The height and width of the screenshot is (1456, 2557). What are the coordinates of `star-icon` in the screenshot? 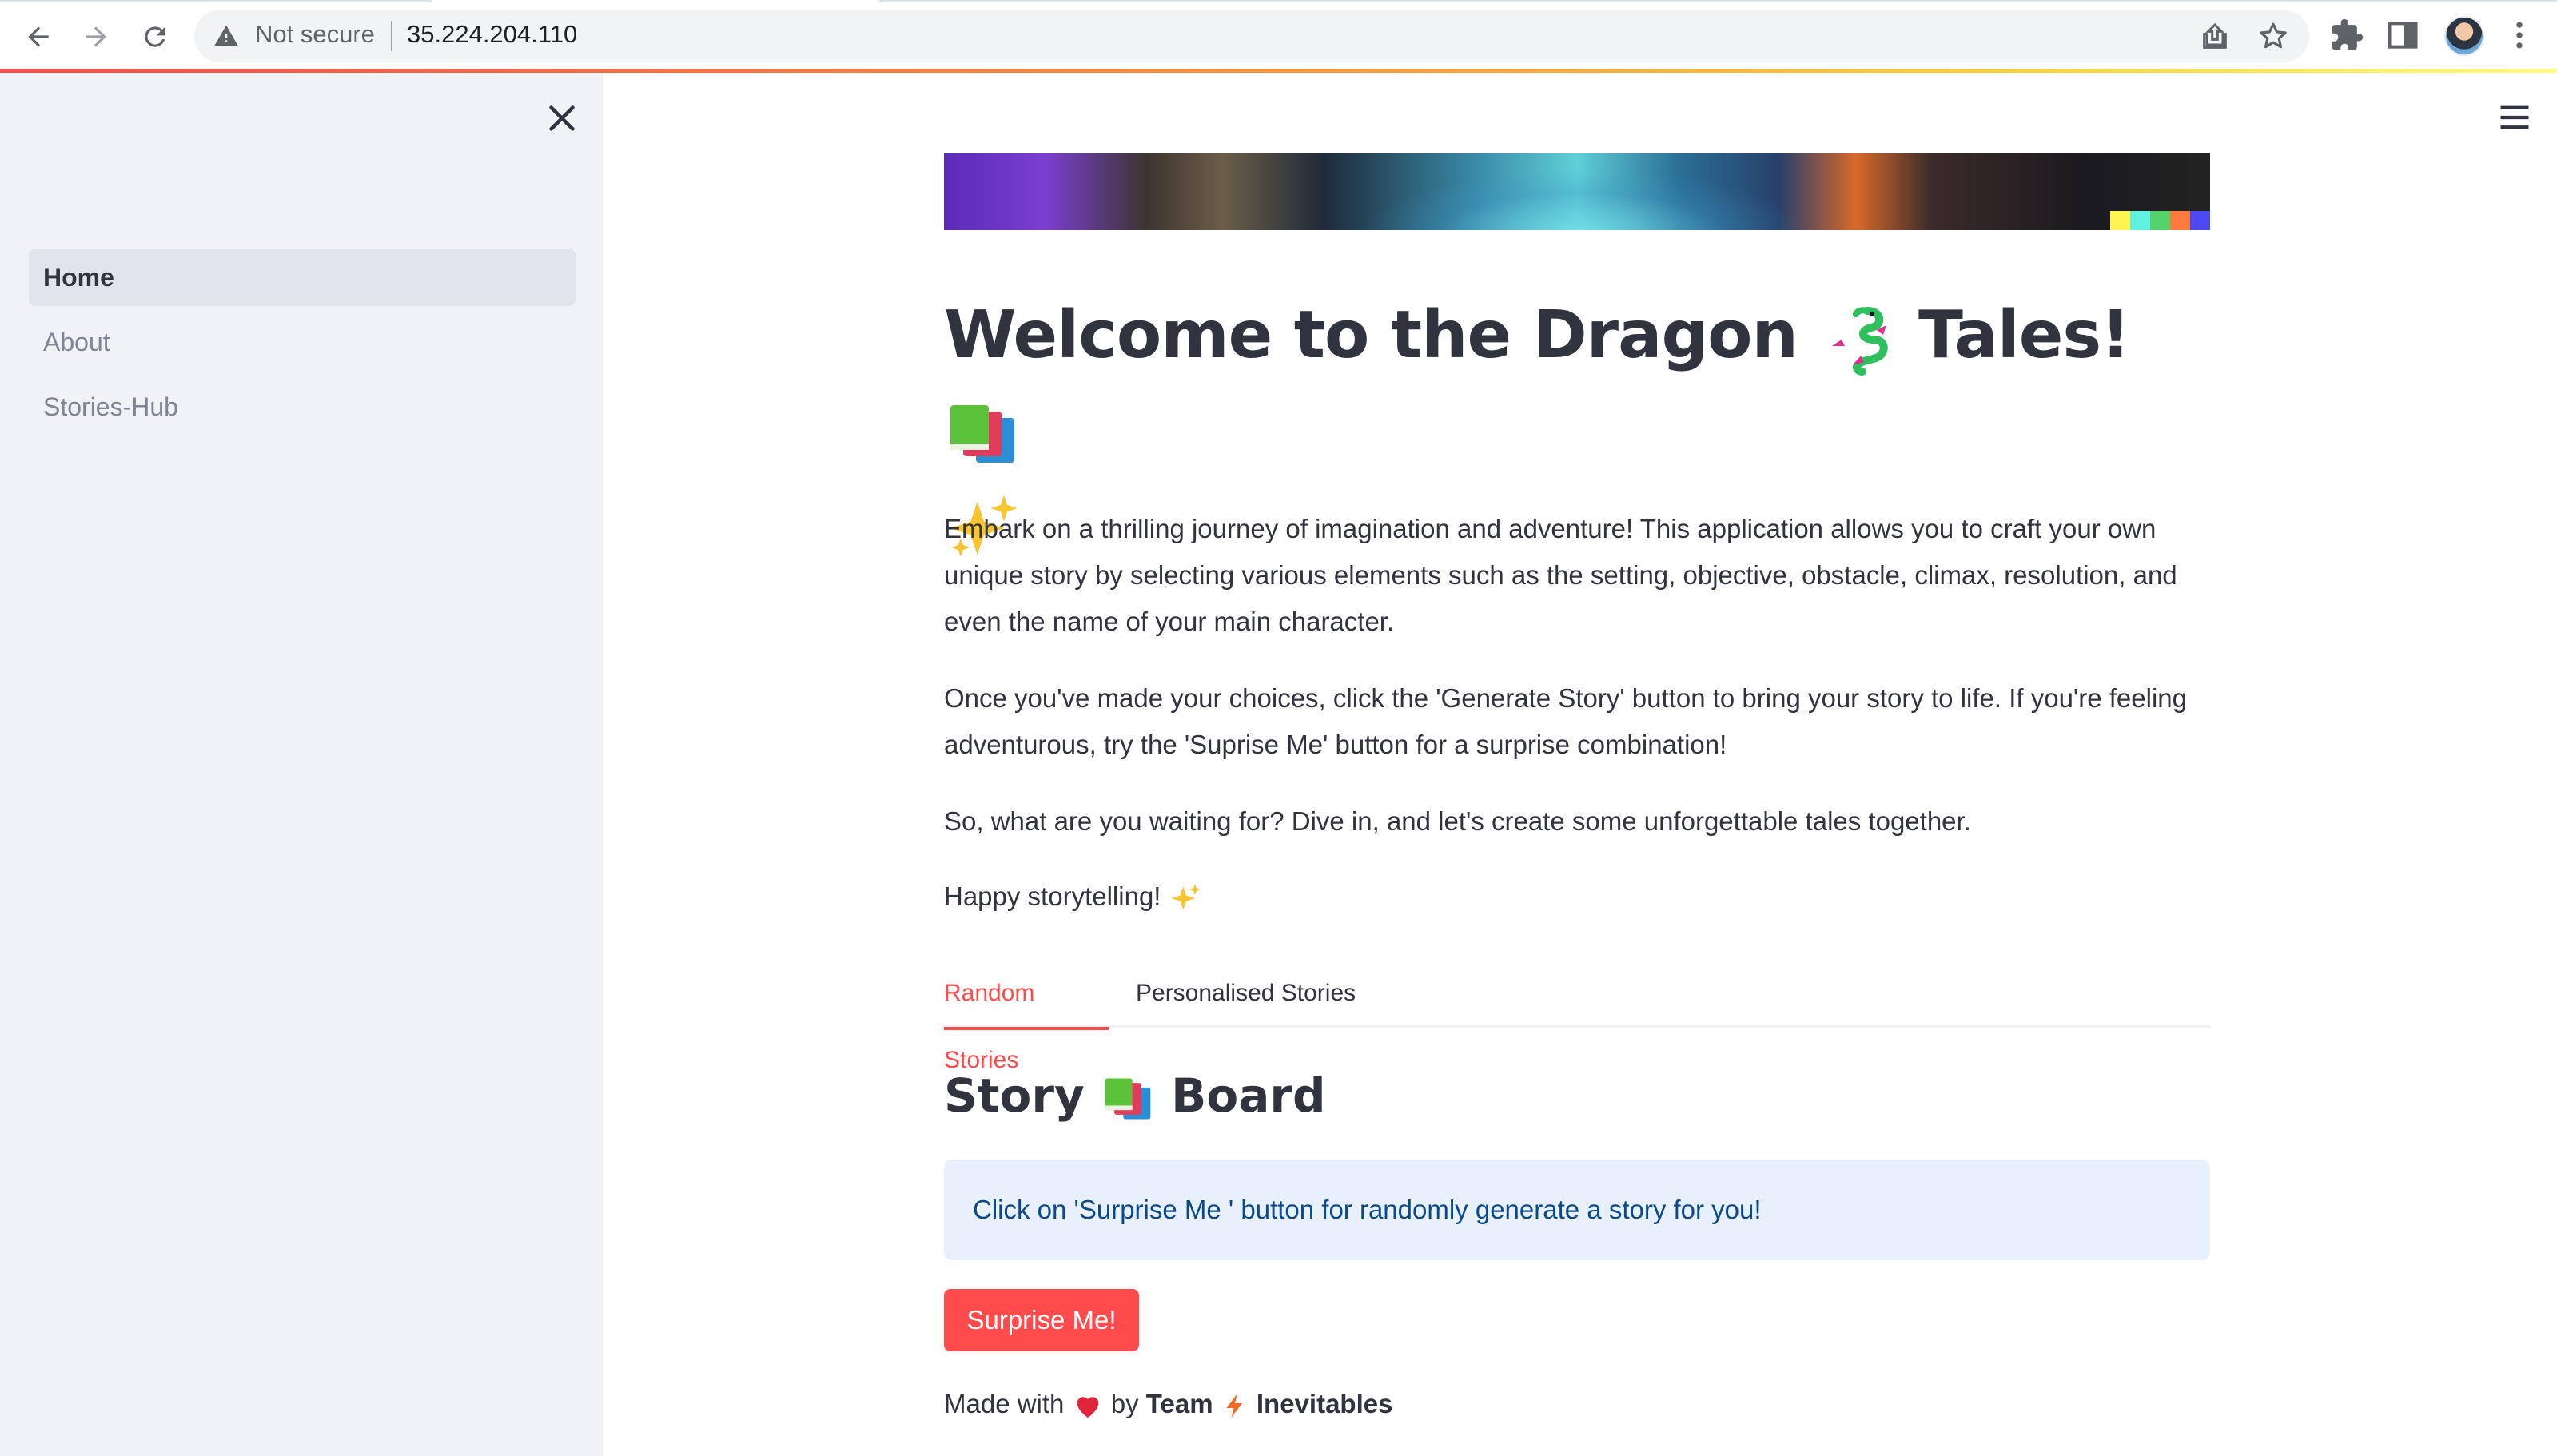 It's located at (2273, 36).